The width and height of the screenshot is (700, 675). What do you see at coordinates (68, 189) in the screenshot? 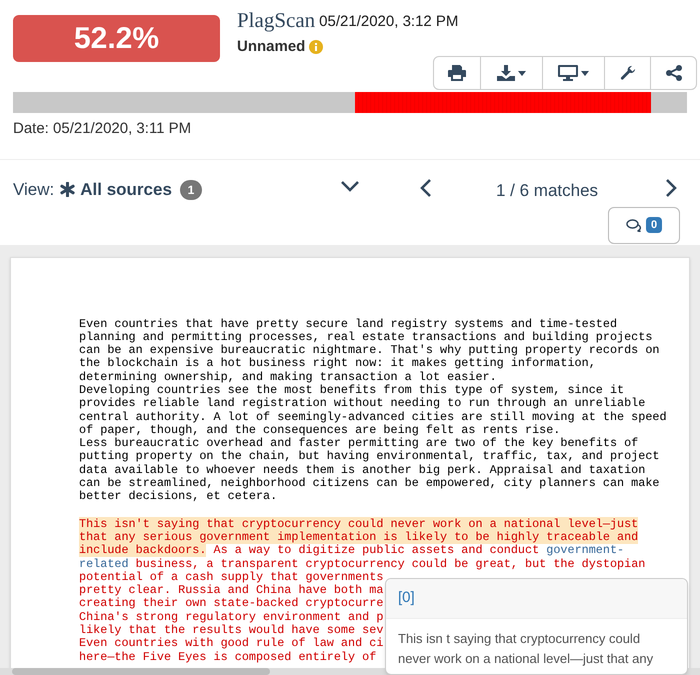
I see `asterisk-icon` at bounding box center [68, 189].